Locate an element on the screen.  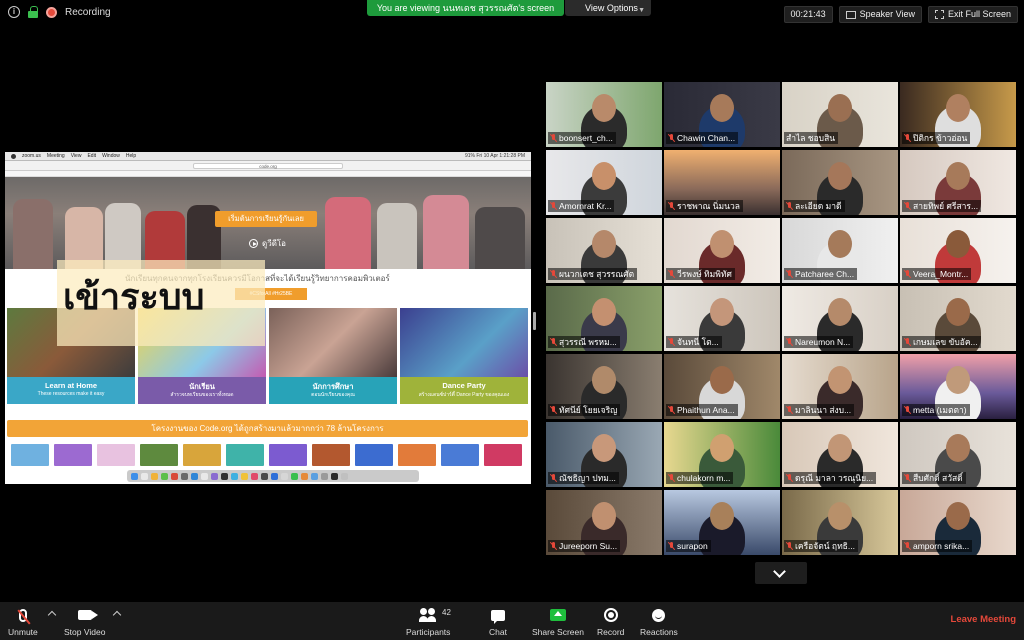
leave-meeting-button: Leave Meeting is located at coordinates (983, 619).